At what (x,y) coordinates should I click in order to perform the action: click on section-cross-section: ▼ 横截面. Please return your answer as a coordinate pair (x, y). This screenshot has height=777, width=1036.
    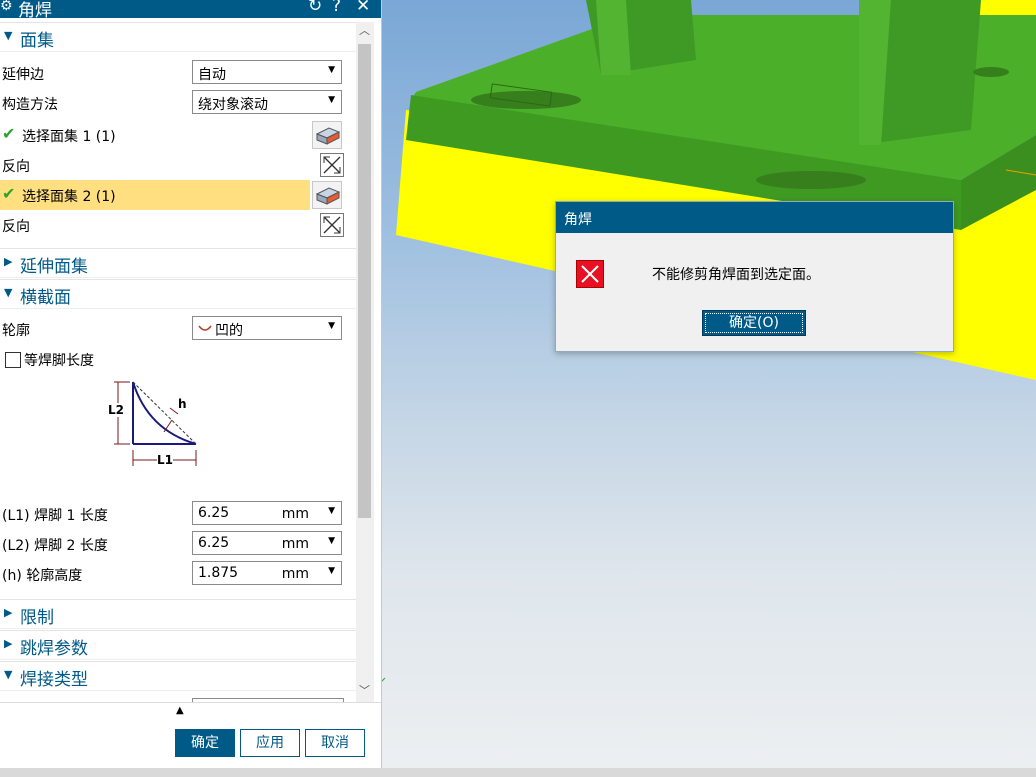
    Looking at the image, I should click on (178, 293).